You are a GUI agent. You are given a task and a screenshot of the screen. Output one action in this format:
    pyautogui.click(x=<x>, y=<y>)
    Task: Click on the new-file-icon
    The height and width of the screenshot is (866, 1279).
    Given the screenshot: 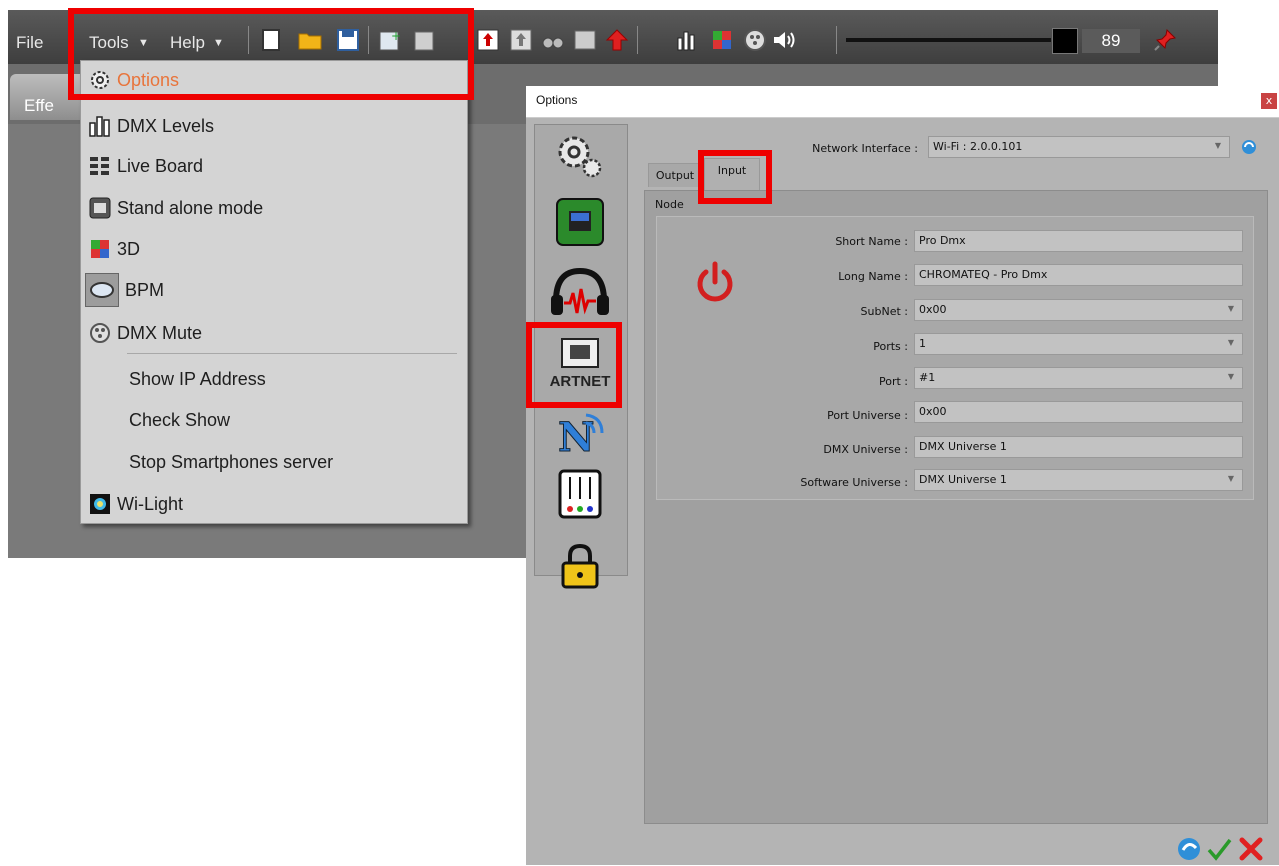 What is the action you would take?
    pyautogui.click(x=271, y=40)
    